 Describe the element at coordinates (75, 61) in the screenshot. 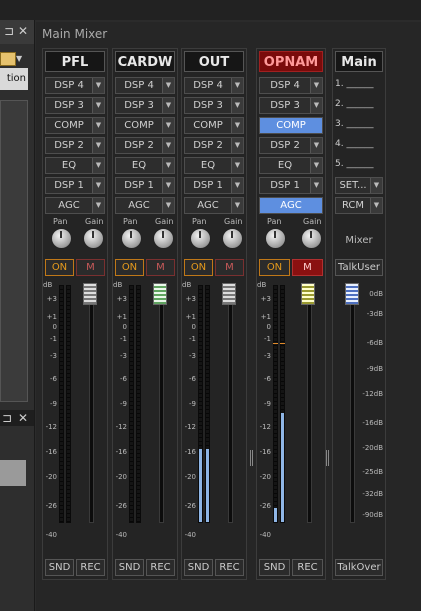

I see `channel-name: PFL` at that location.